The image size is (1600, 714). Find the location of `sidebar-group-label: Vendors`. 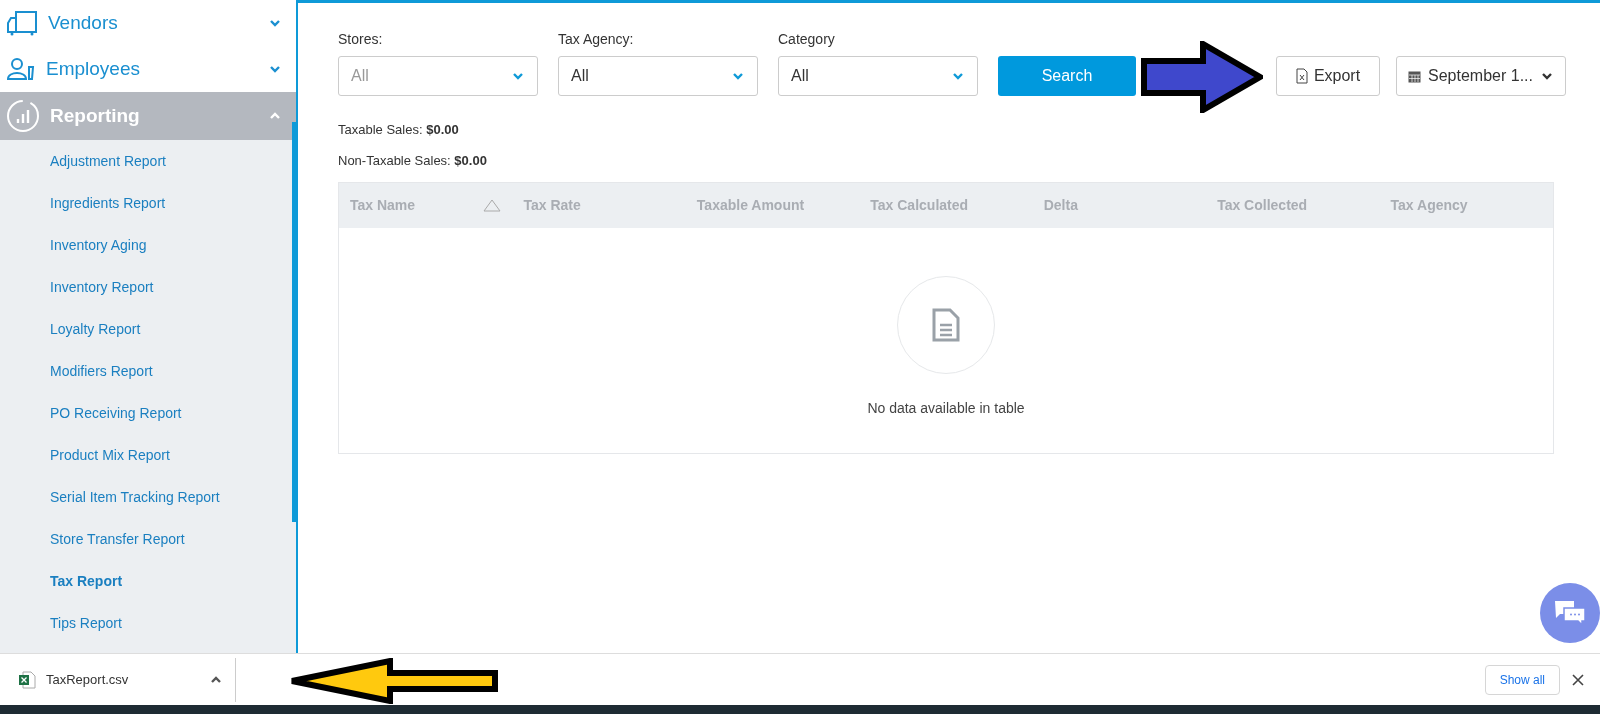

sidebar-group-label: Vendors is located at coordinates (83, 22).